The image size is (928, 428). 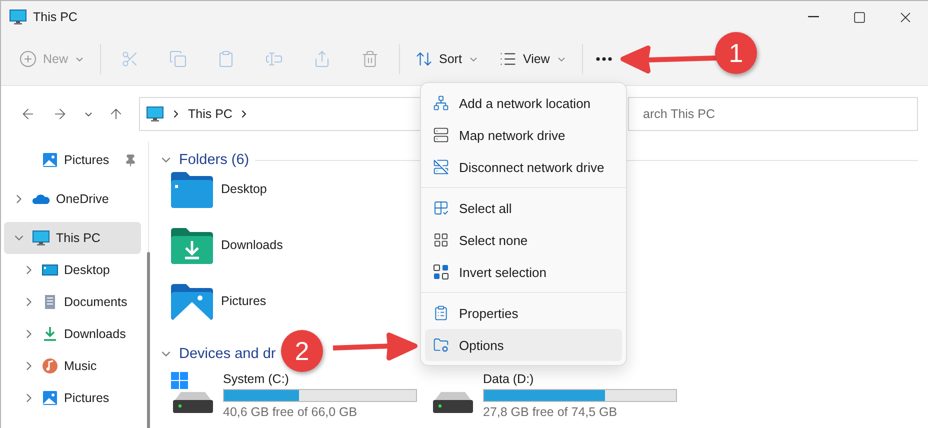 What do you see at coordinates (72, 238) in the screenshot?
I see `sidebar-item: This PC` at bounding box center [72, 238].